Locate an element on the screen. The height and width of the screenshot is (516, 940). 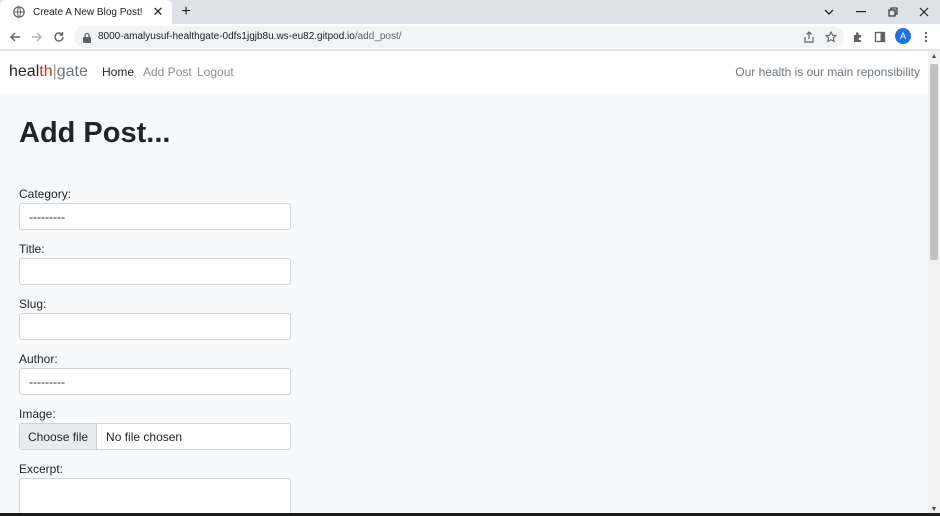
minimize-icon is located at coordinates (861, 12).